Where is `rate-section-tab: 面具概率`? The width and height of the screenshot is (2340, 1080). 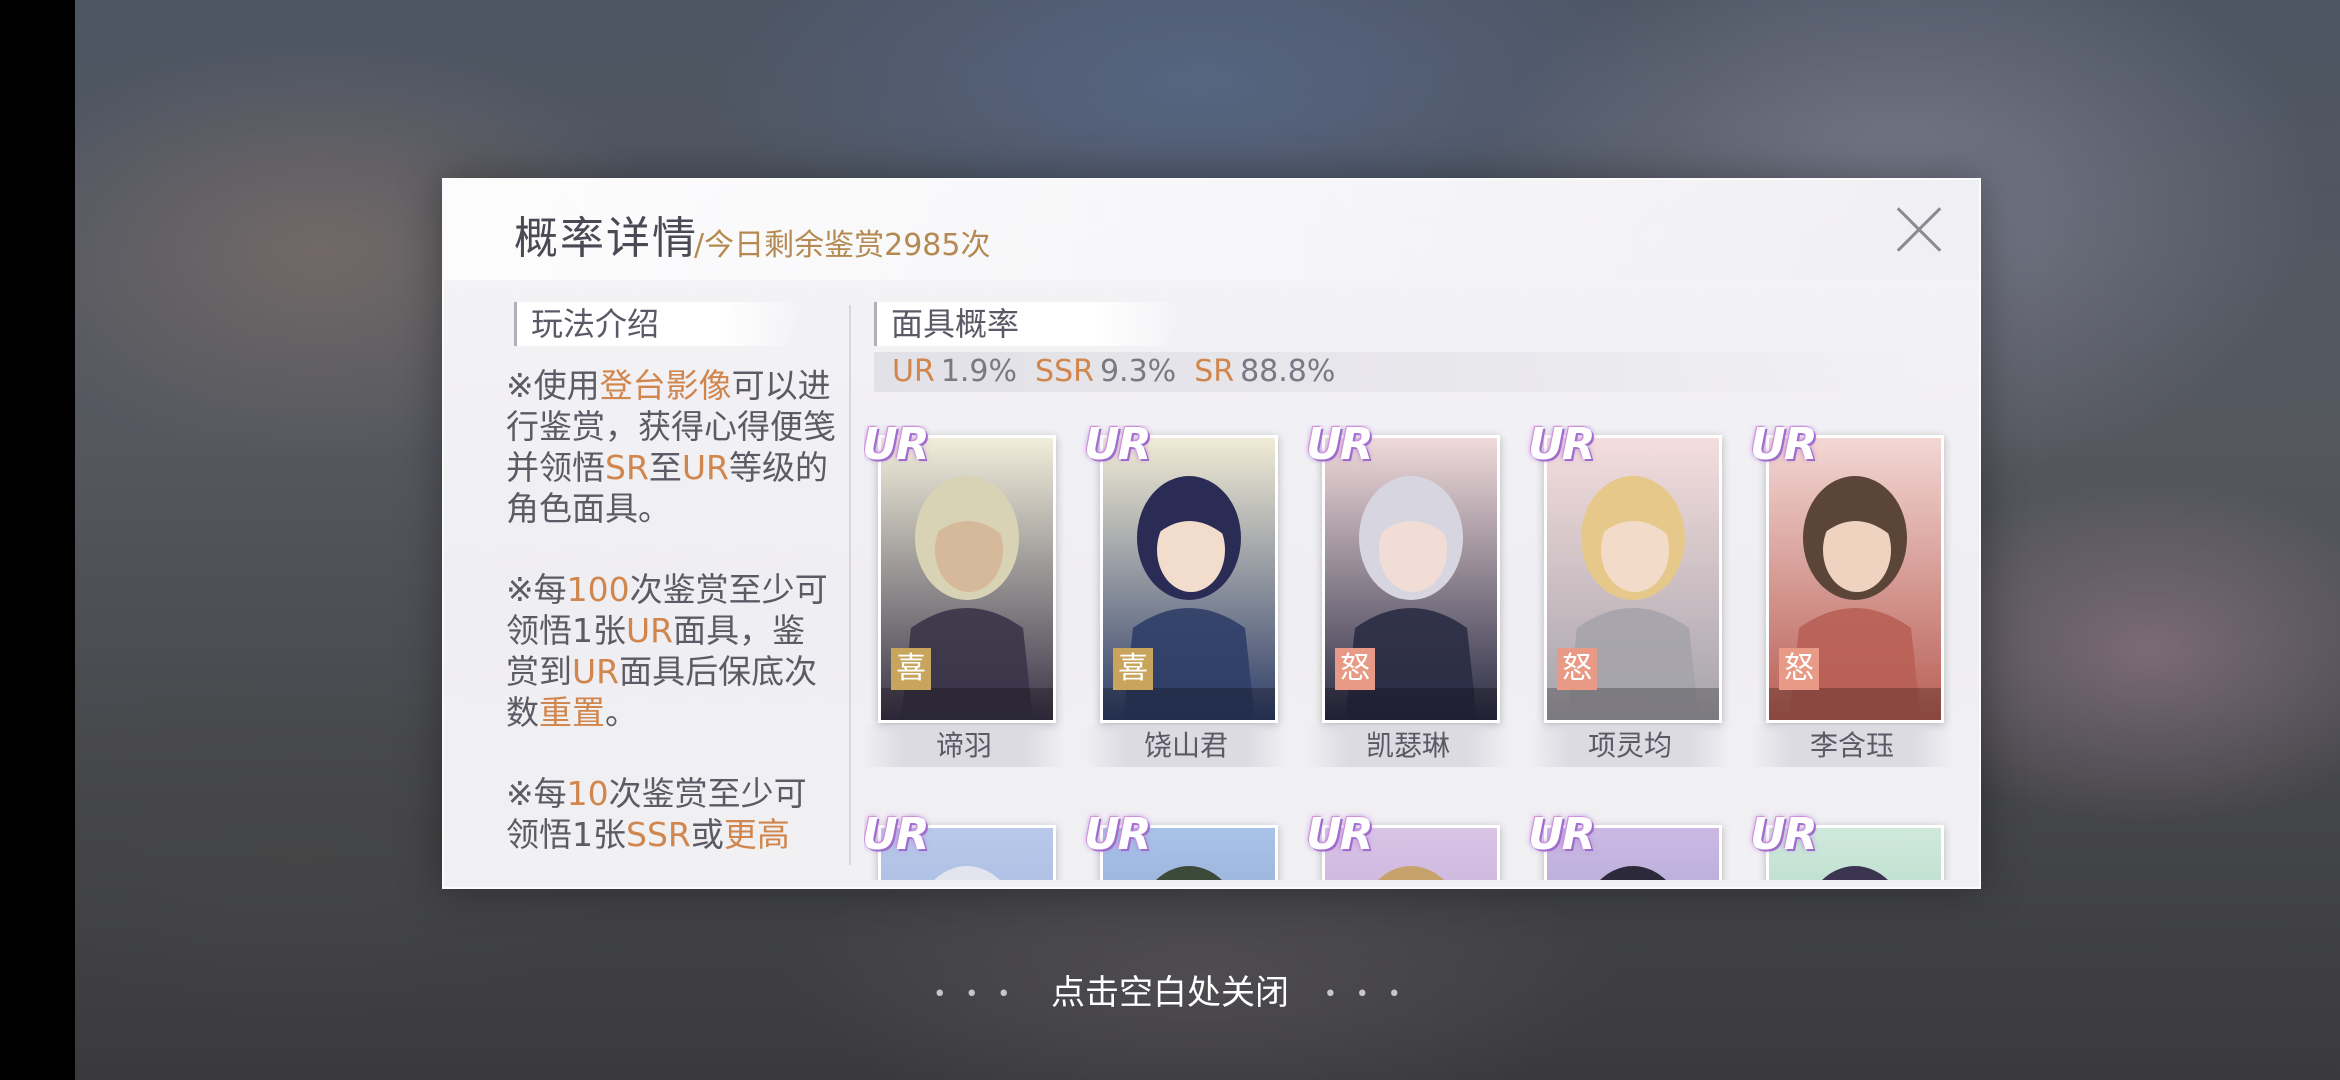 rate-section-tab: 面具概率 is located at coordinates (1030, 324).